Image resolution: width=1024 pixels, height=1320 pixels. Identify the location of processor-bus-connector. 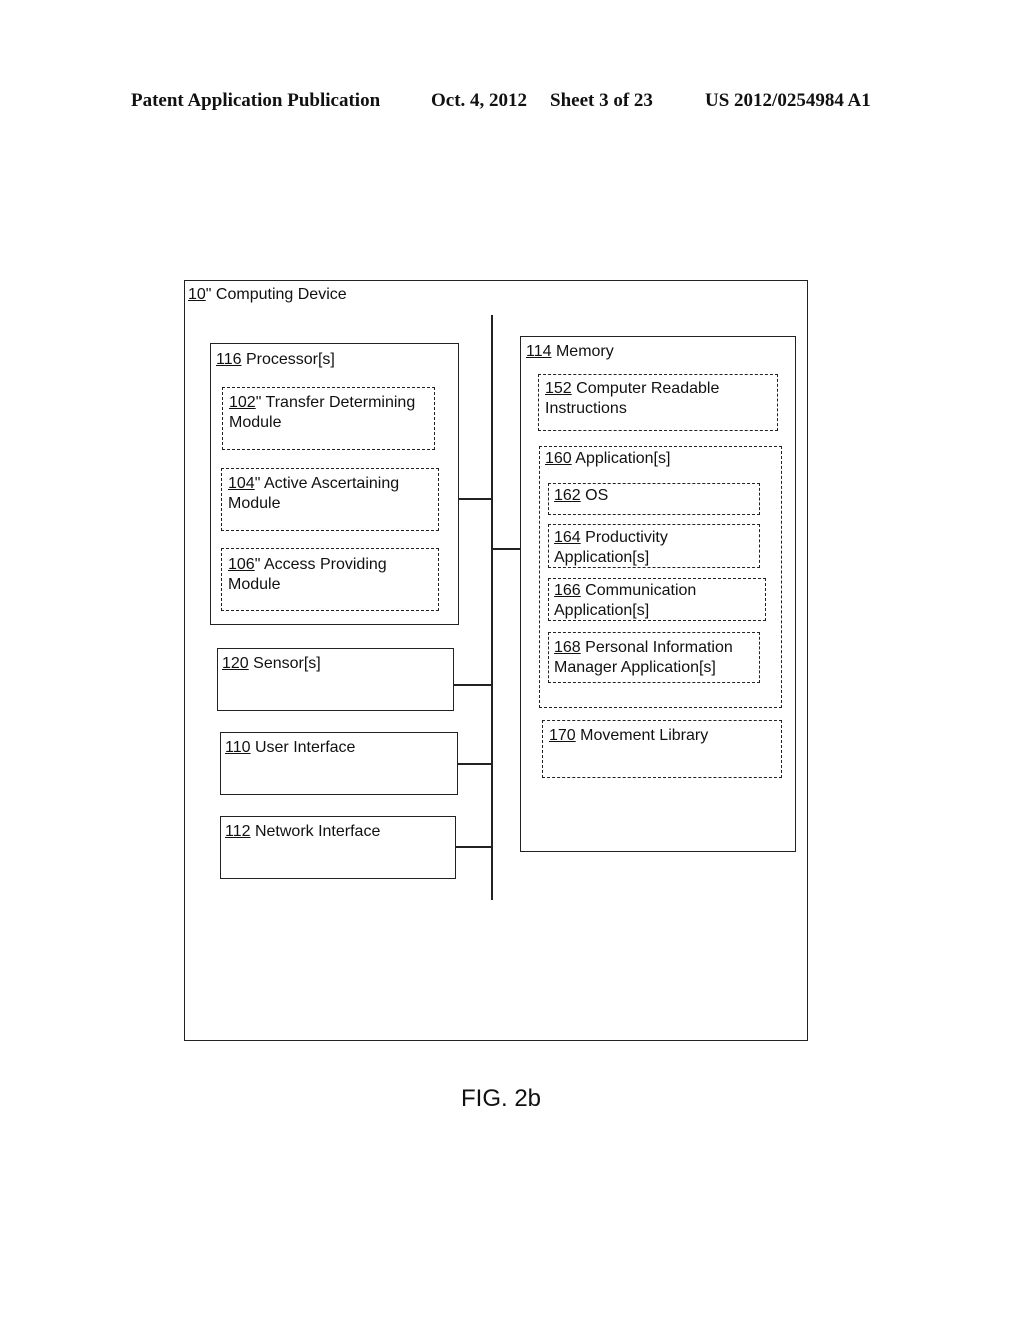
(475, 499).